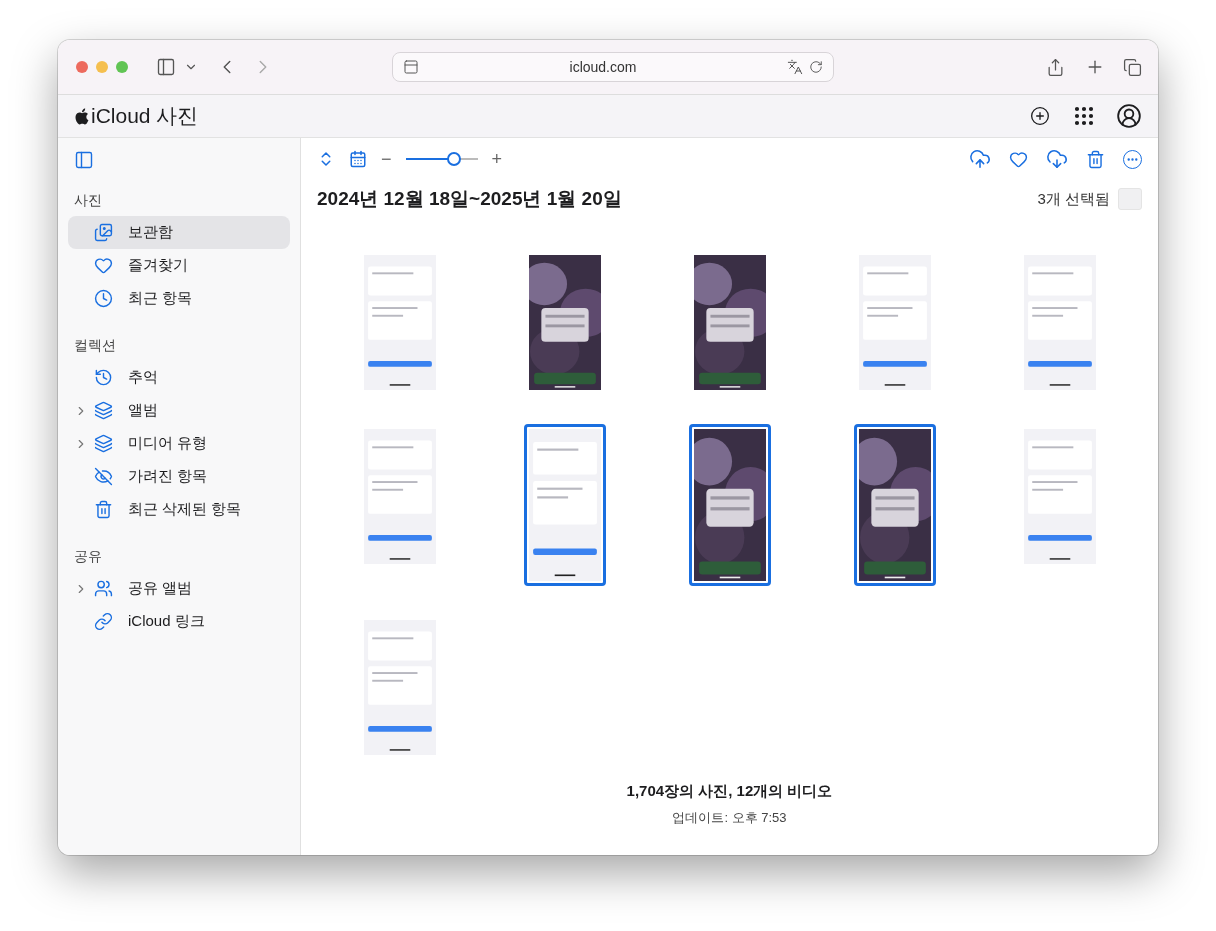 This screenshot has height=931, width=1216. Describe the element at coordinates (386, 159) in the screenshot. I see `zoom-out-button: −` at that location.